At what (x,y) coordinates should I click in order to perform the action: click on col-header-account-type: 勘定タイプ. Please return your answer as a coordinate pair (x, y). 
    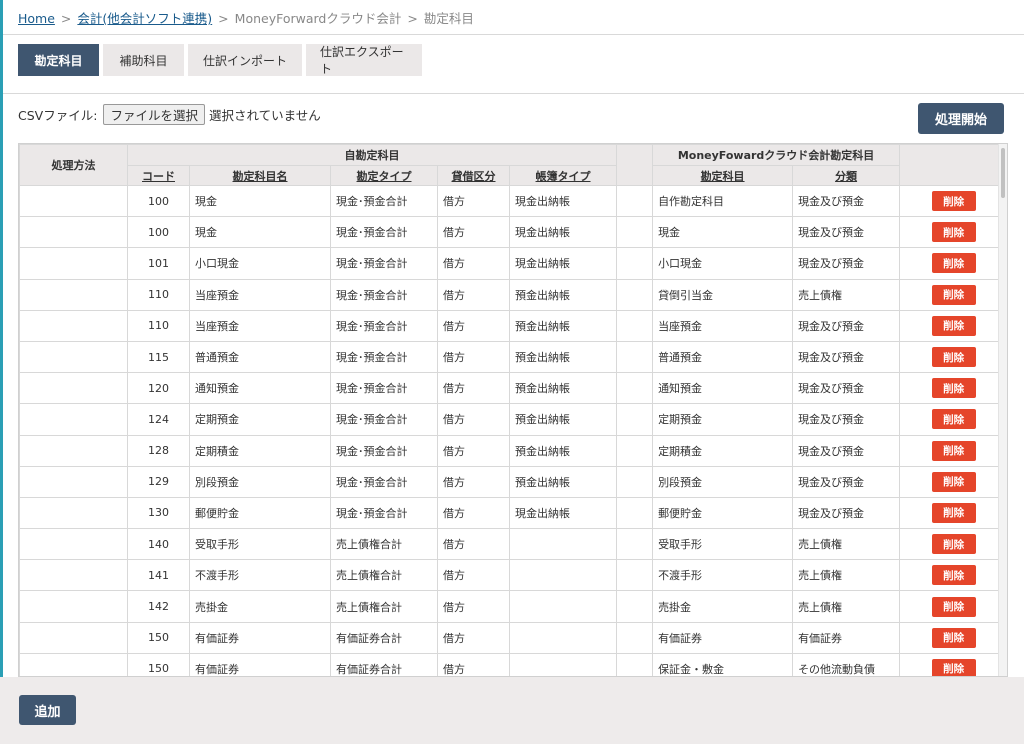
    Looking at the image, I should click on (384, 175).